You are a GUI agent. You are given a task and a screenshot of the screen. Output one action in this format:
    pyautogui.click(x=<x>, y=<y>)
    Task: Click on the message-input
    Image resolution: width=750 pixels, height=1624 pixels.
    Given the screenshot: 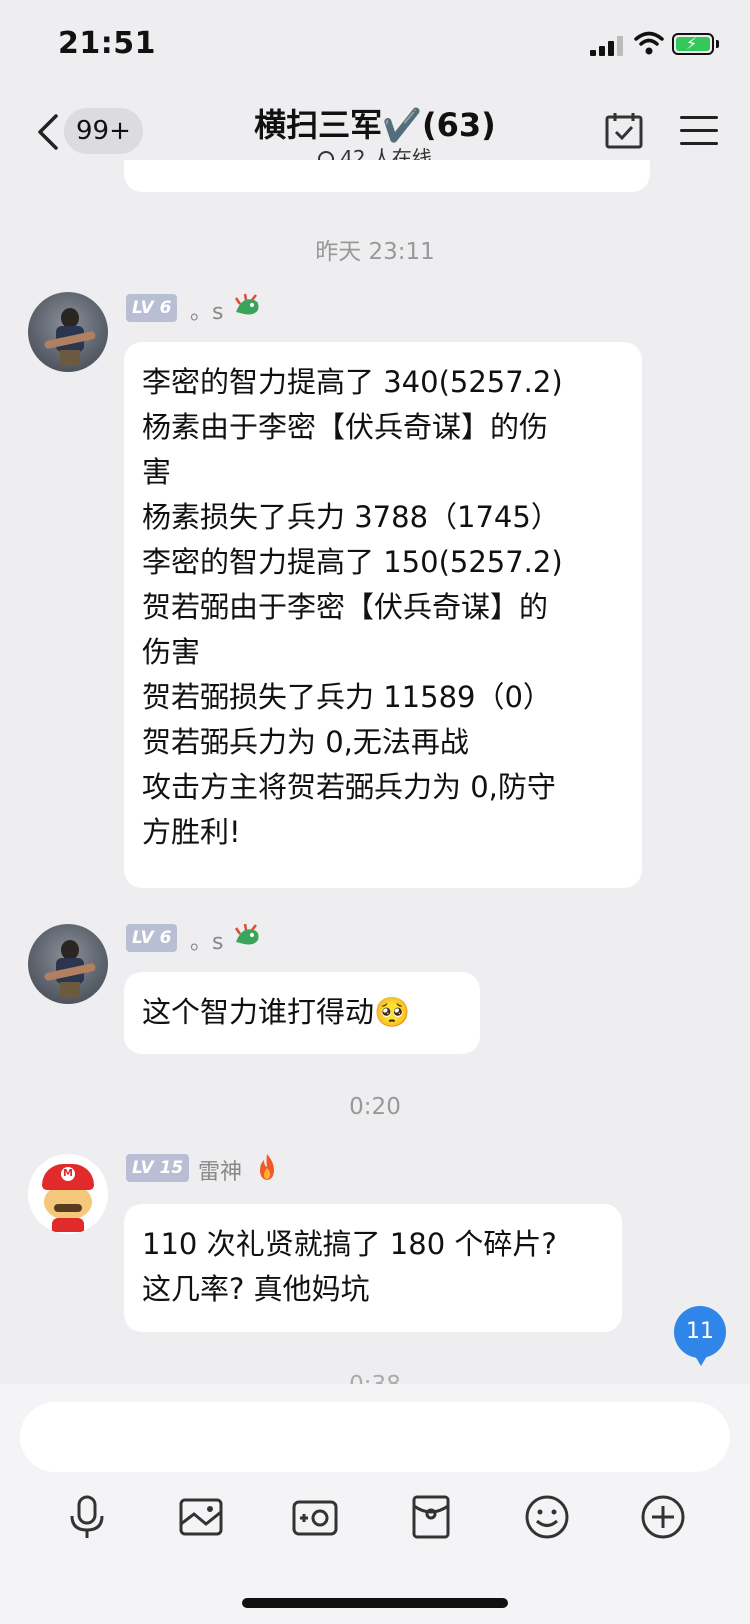 What is the action you would take?
    pyautogui.click(x=375, y=1437)
    